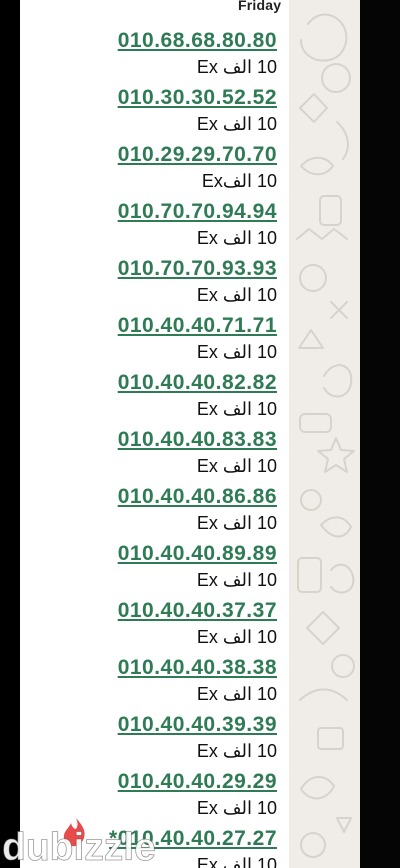  I want to click on message-row: 010.40.40.38.38 10 الف Ex, so click(154, 671).